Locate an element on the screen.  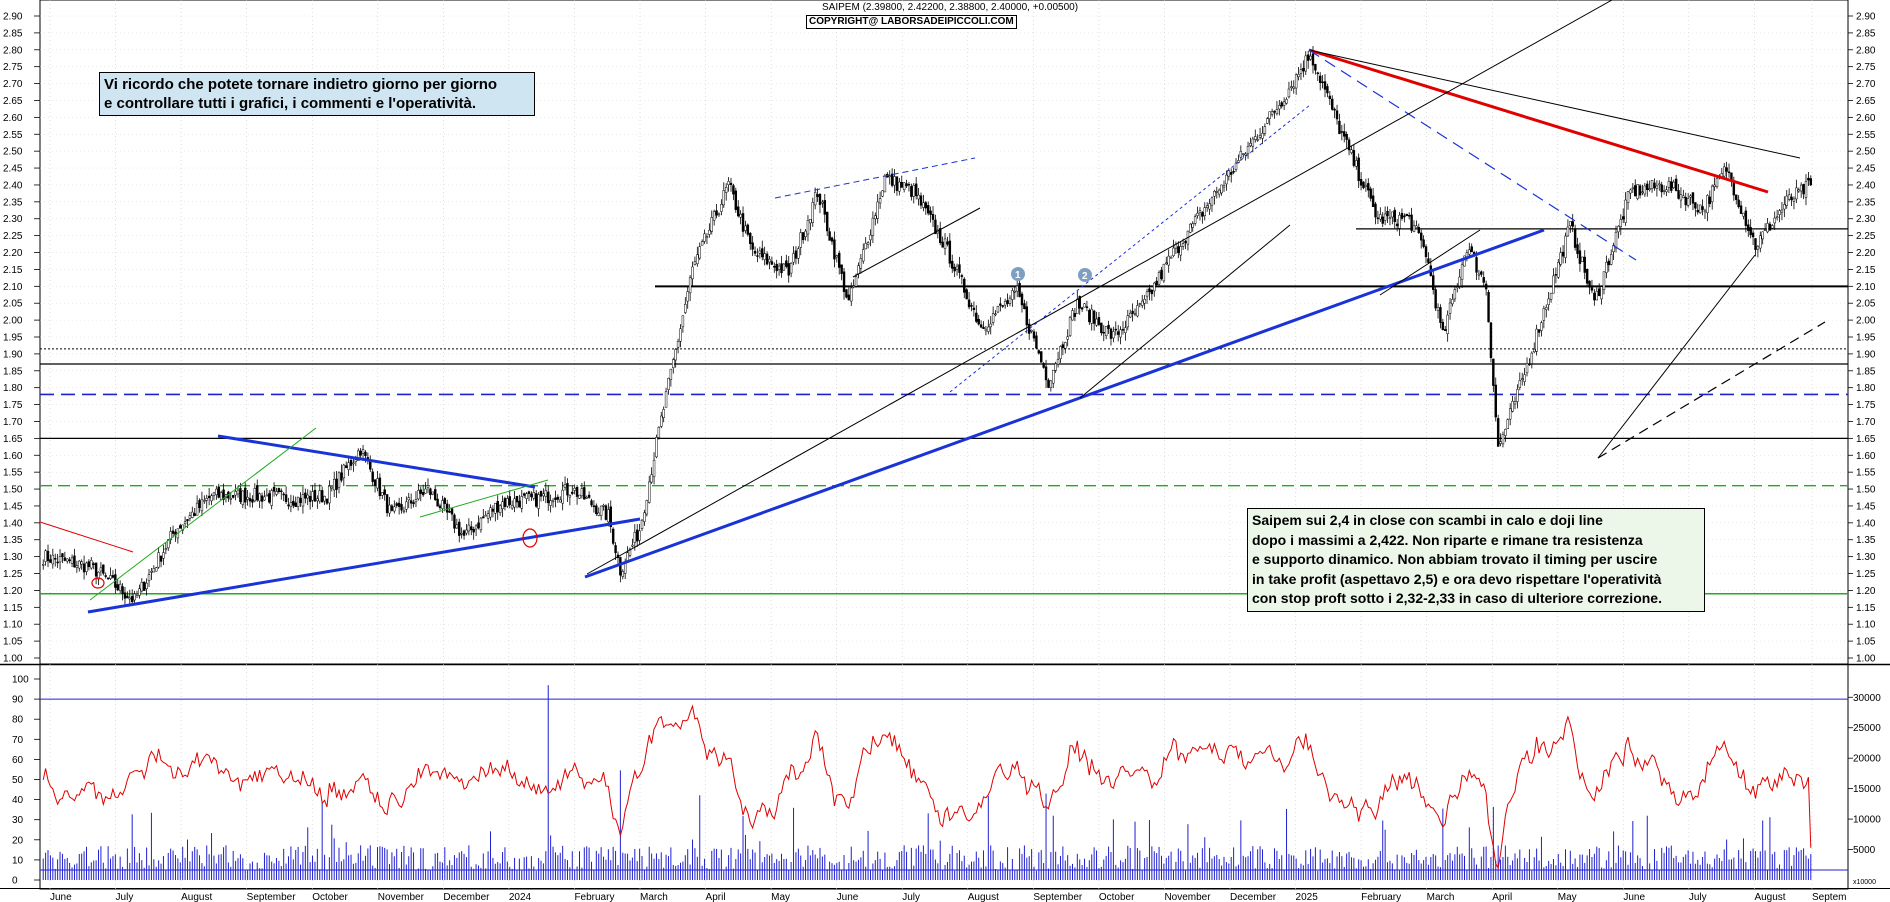
price-tick-label: 1.50 is located at coordinates (13, 490).